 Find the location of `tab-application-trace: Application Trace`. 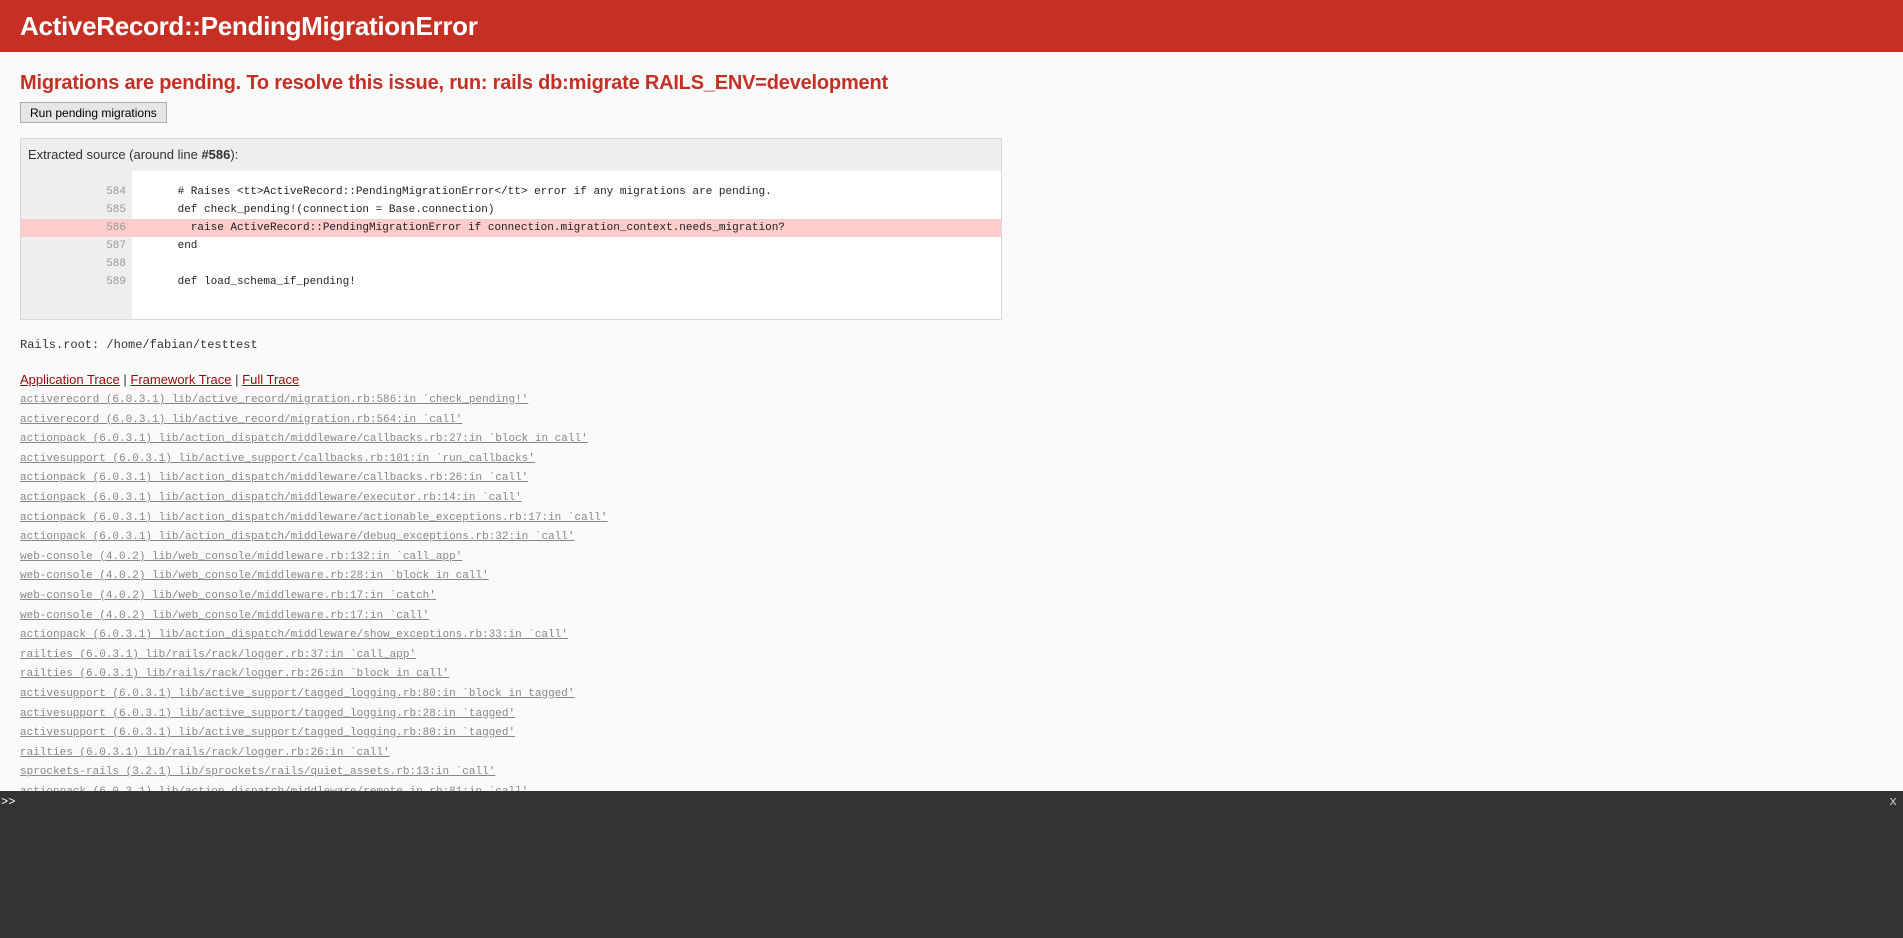

tab-application-trace: Application Trace is located at coordinates (70, 379).